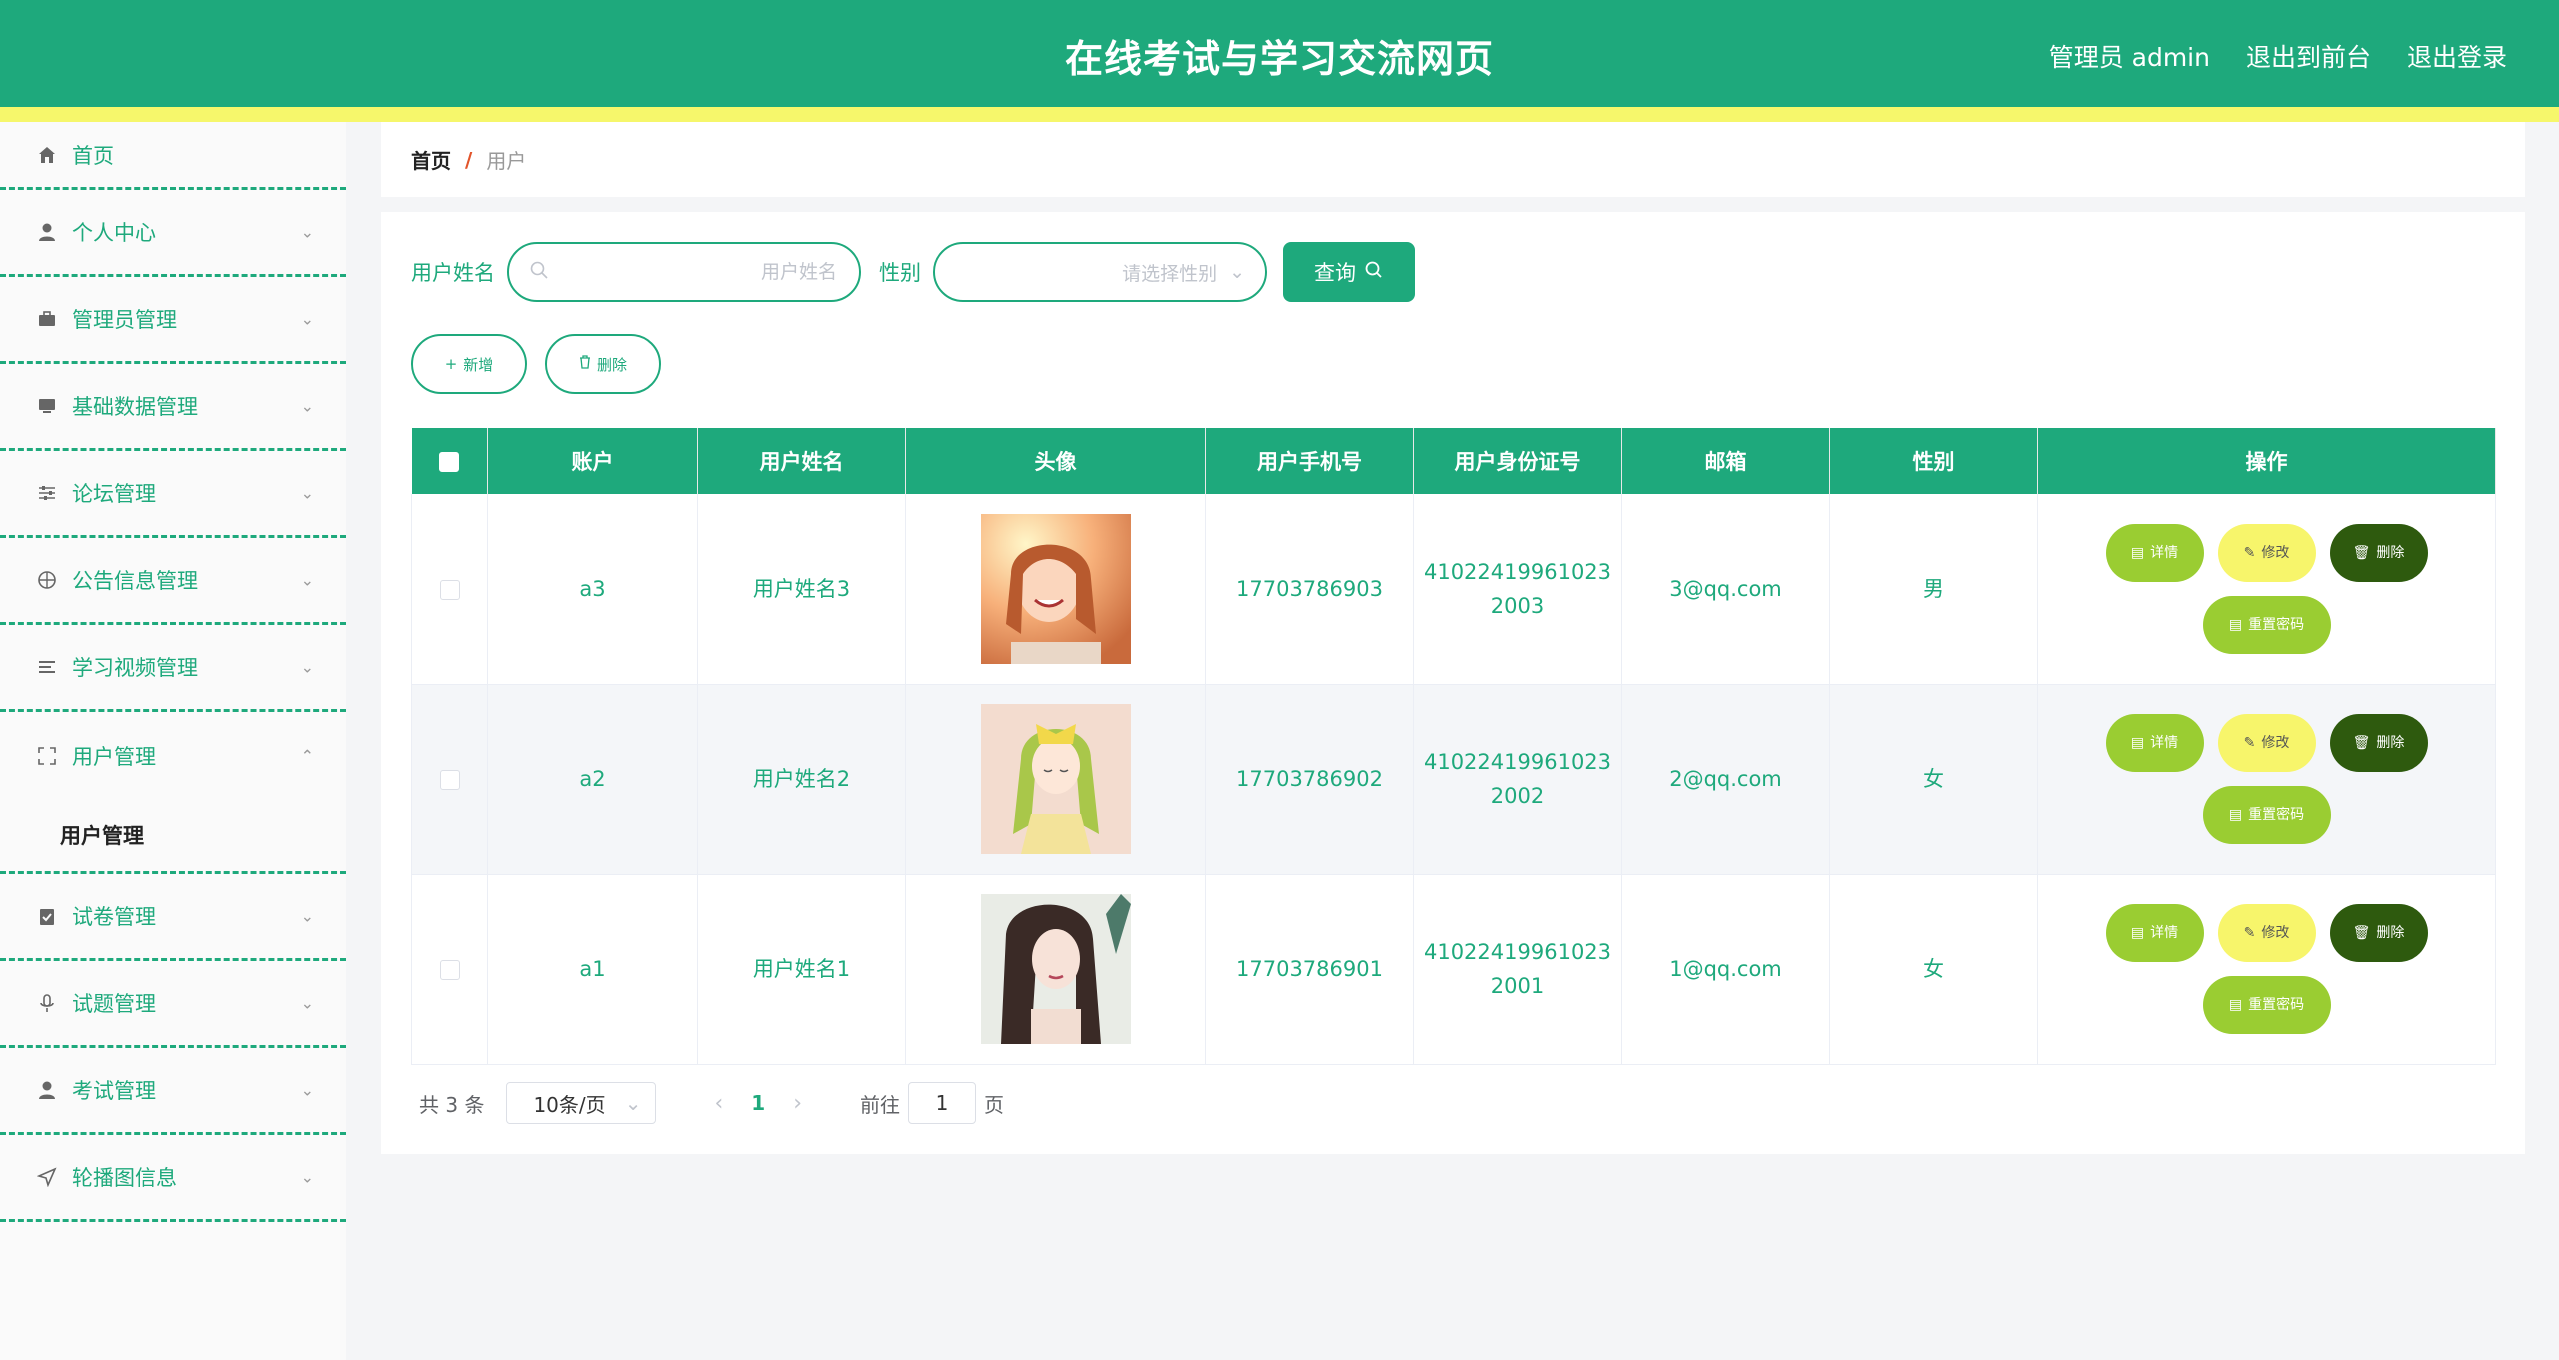 Image resolution: width=2559 pixels, height=1360 pixels. What do you see at coordinates (1309, 969) in the screenshot?
I see `phone-cell: 17703786901` at bounding box center [1309, 969].